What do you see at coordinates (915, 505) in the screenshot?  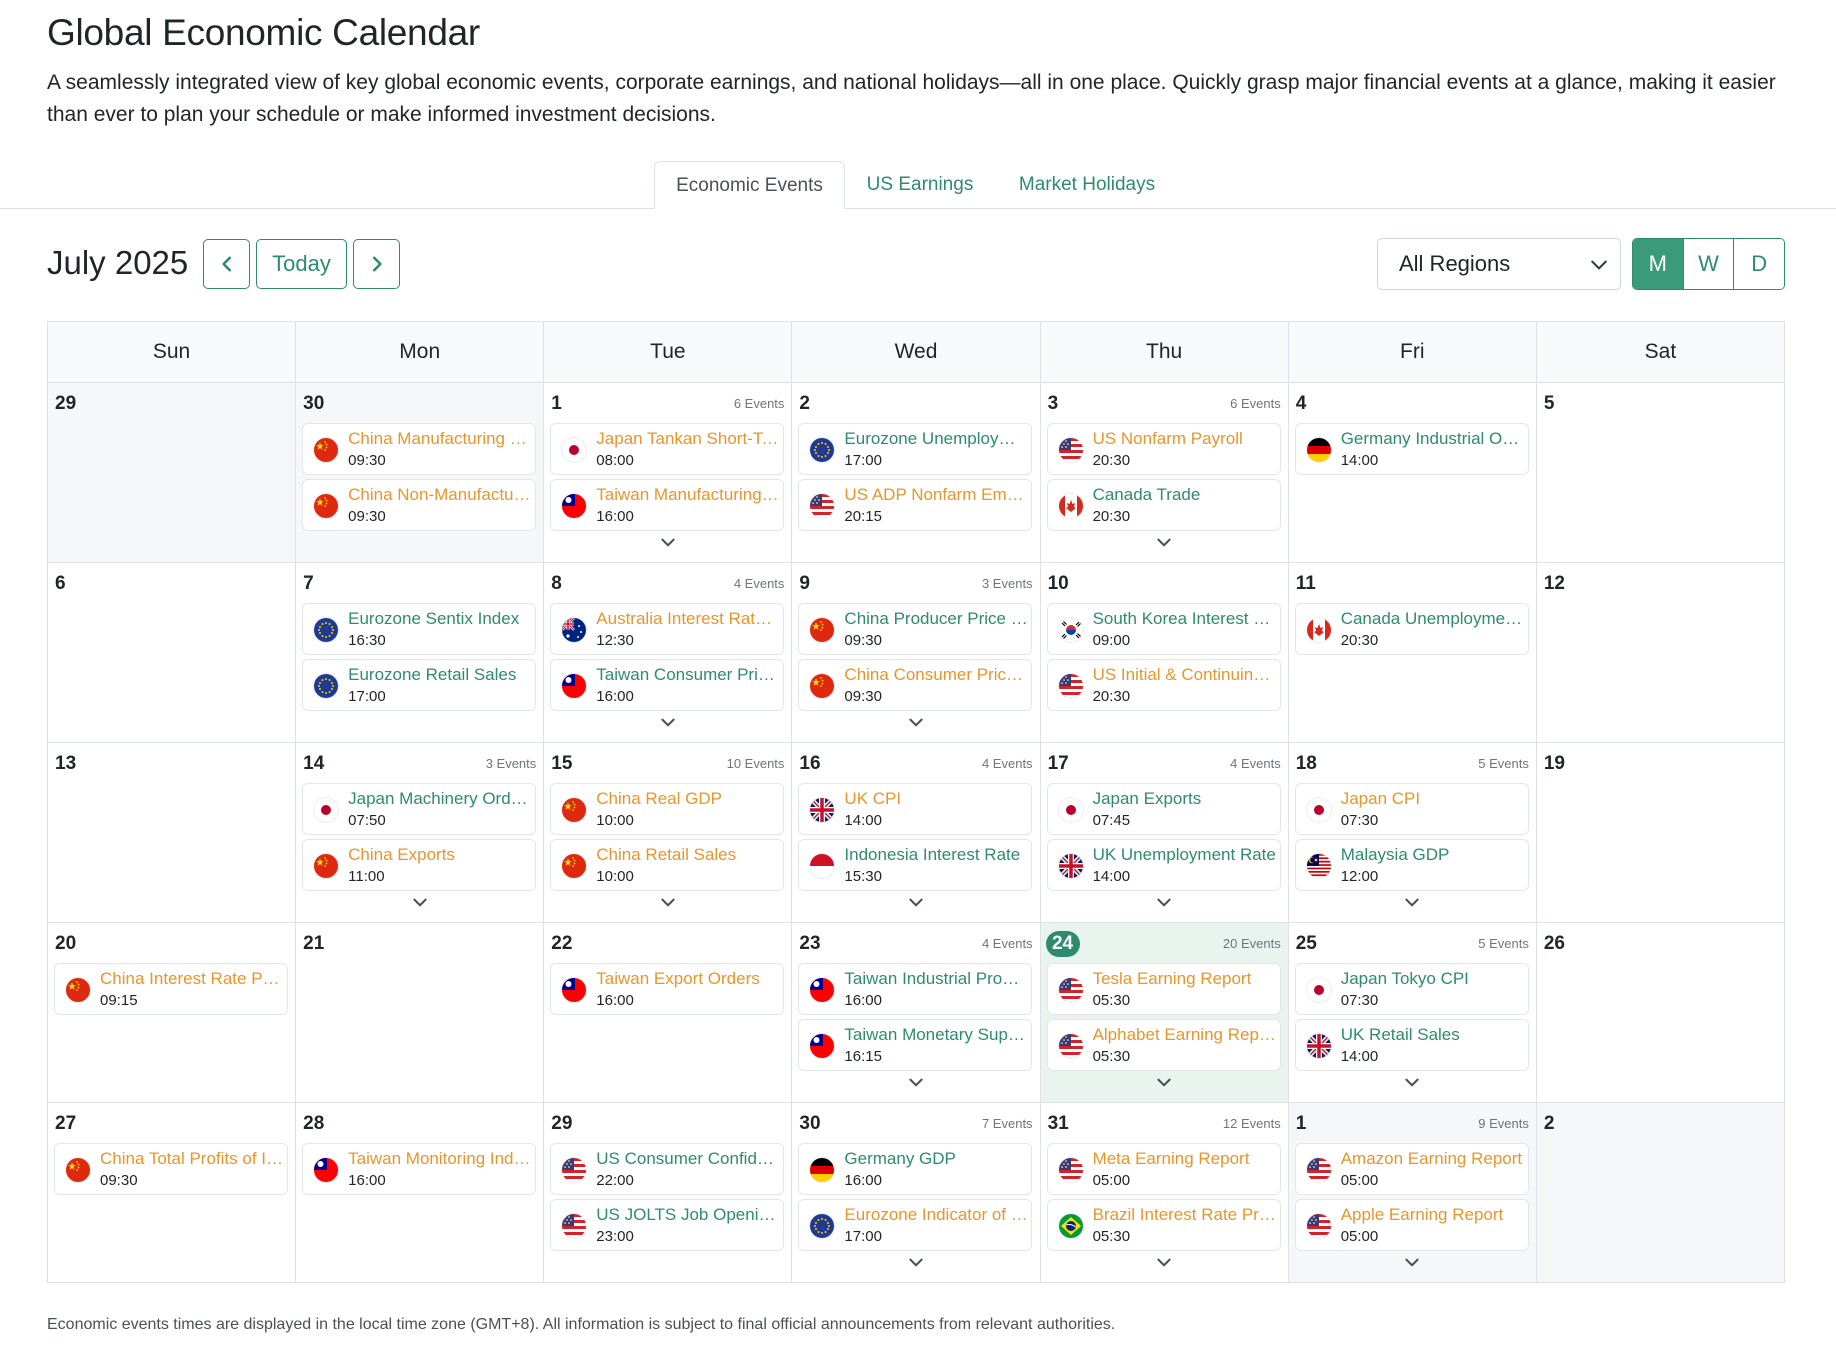 I see `event-card: US ADP Nonfarm Employment 20:15` at bounding box center [915, 505].